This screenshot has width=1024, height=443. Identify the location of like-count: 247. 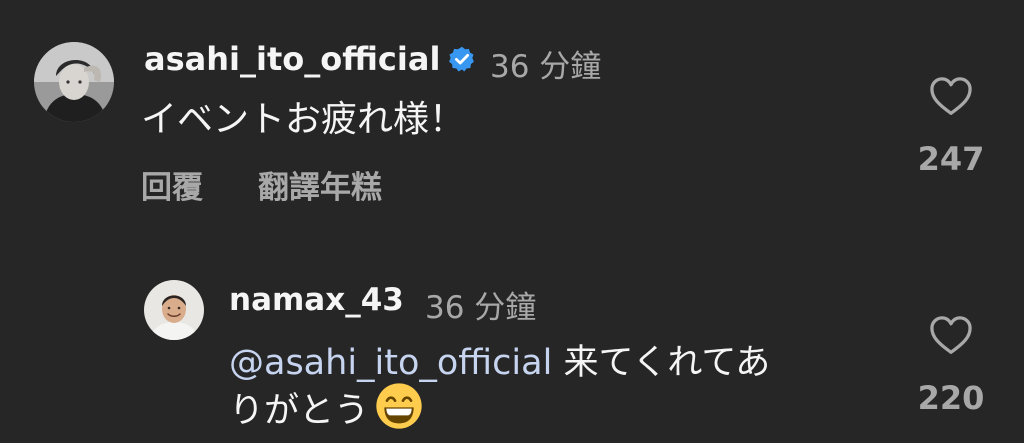
(951, 159).